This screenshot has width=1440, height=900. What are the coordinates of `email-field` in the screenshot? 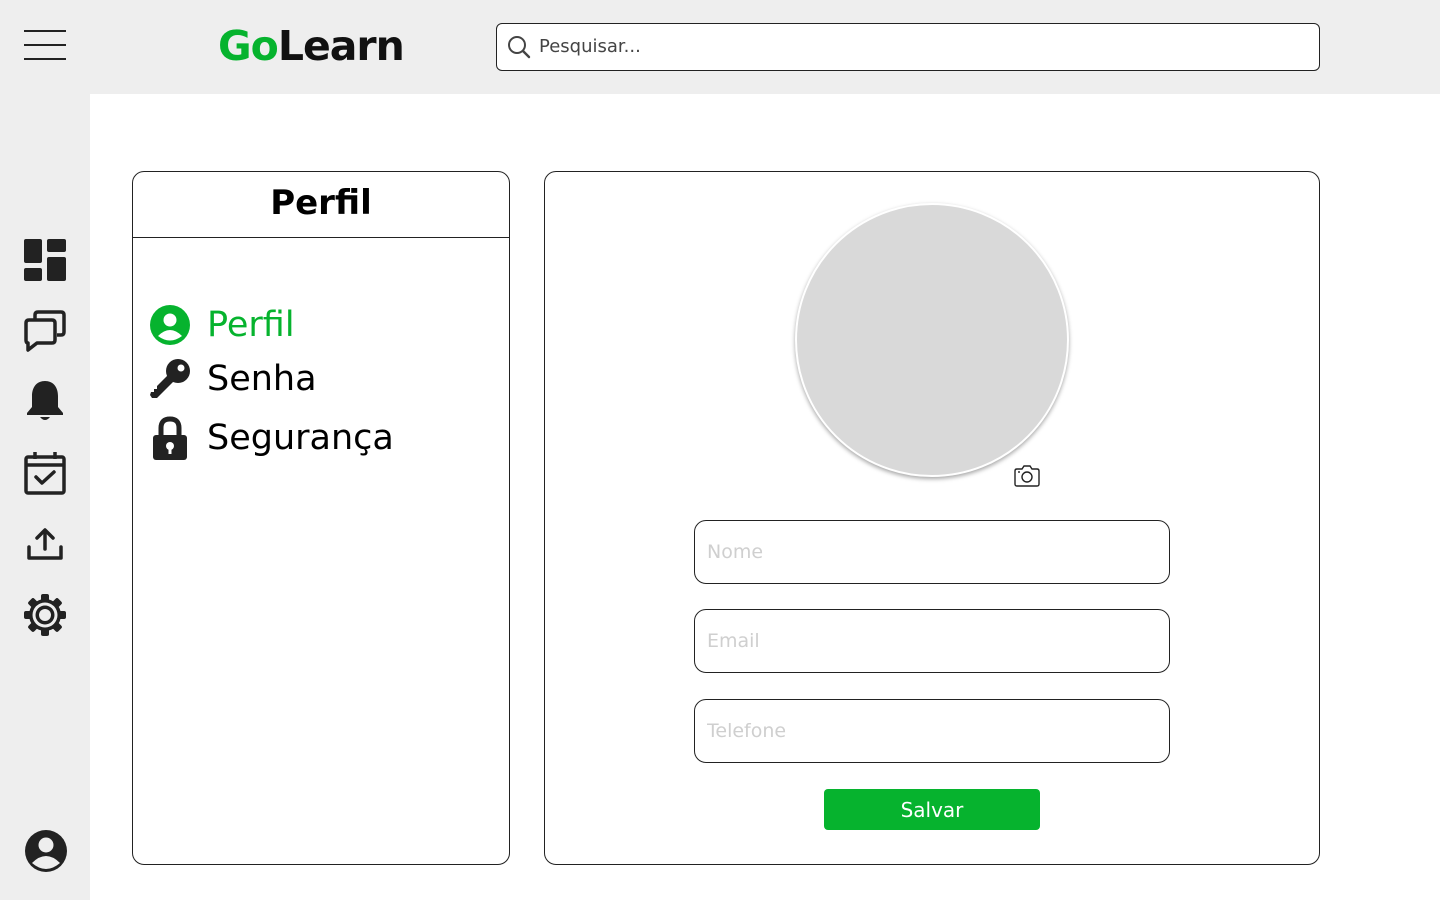 It's located at (932, 641).